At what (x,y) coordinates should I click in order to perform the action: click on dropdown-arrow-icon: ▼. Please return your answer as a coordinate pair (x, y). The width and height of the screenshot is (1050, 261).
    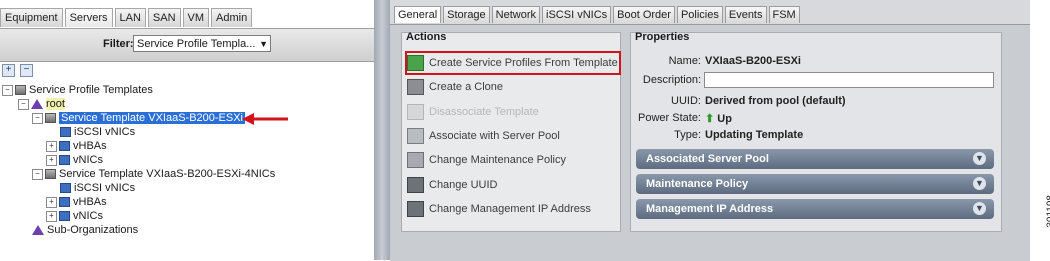
    Looking at the image, I should click on (263, 44).